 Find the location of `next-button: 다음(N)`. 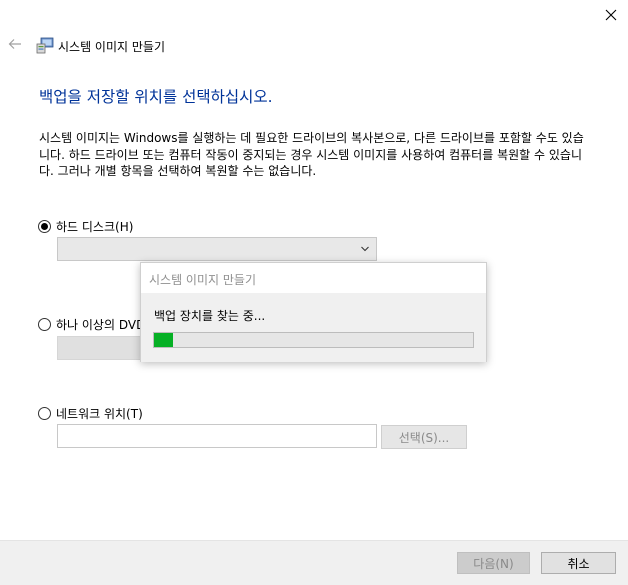

next-button: 다음(N) is located at coordinates (493, 563).